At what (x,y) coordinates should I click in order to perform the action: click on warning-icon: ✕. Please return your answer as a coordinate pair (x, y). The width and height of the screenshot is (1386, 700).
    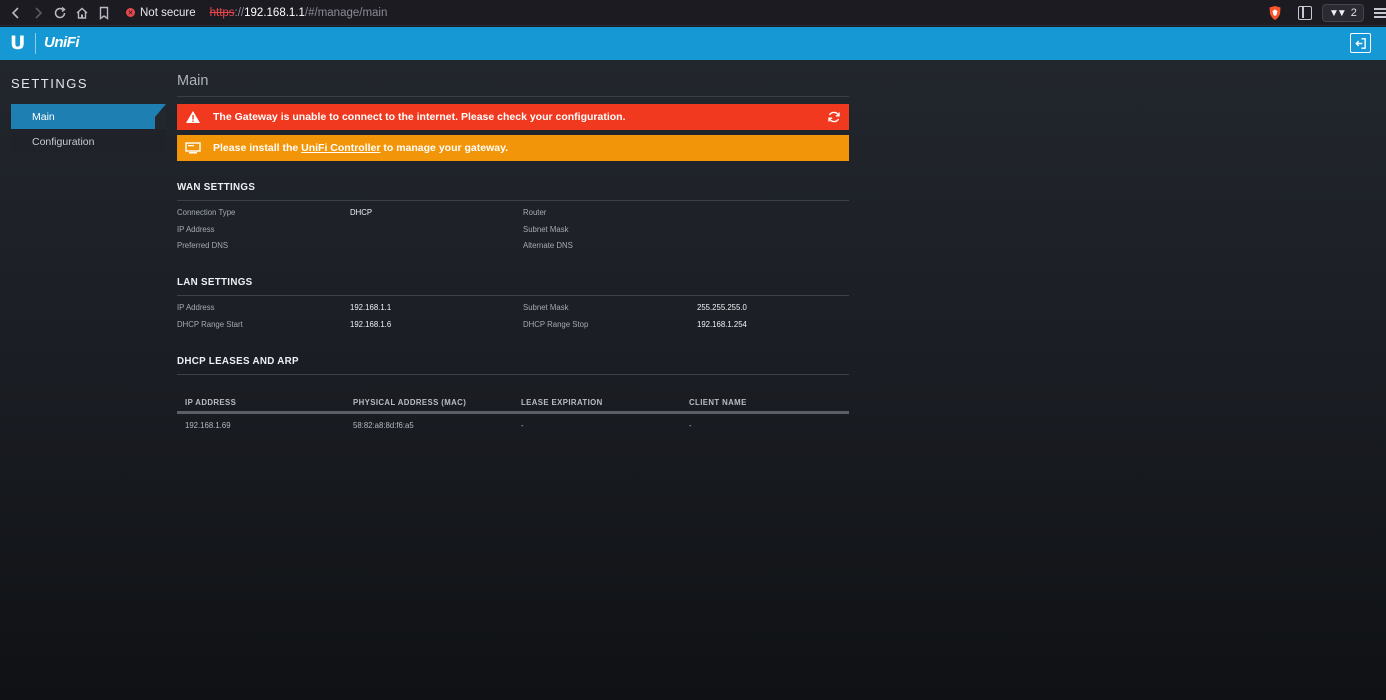
    Looking at the image, I should click on (130, 12).